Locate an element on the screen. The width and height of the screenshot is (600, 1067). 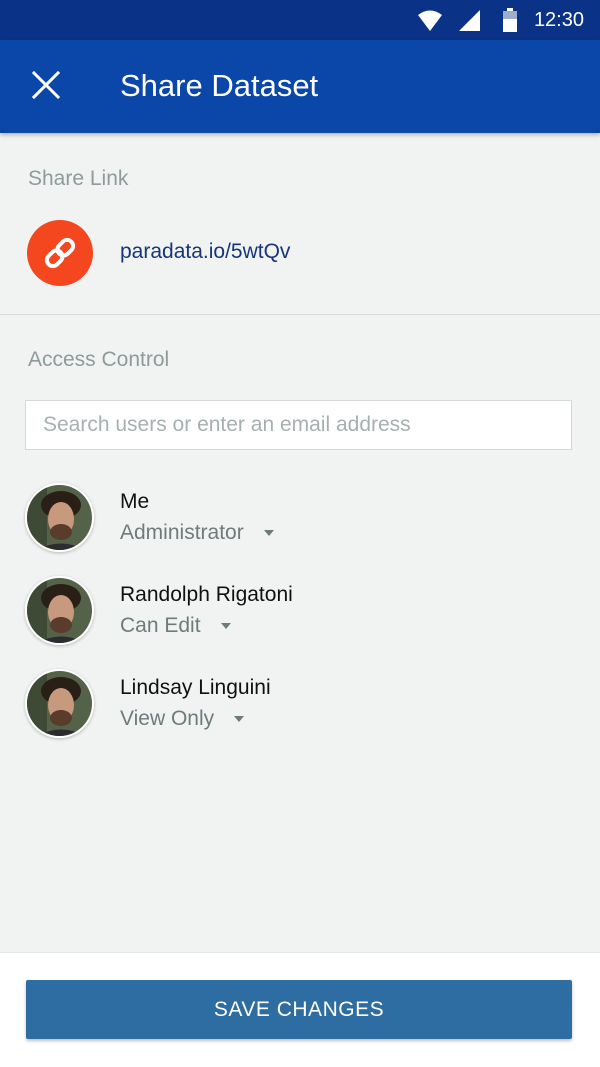
access-control-label: Access Control is located at coordinates (99, 359).